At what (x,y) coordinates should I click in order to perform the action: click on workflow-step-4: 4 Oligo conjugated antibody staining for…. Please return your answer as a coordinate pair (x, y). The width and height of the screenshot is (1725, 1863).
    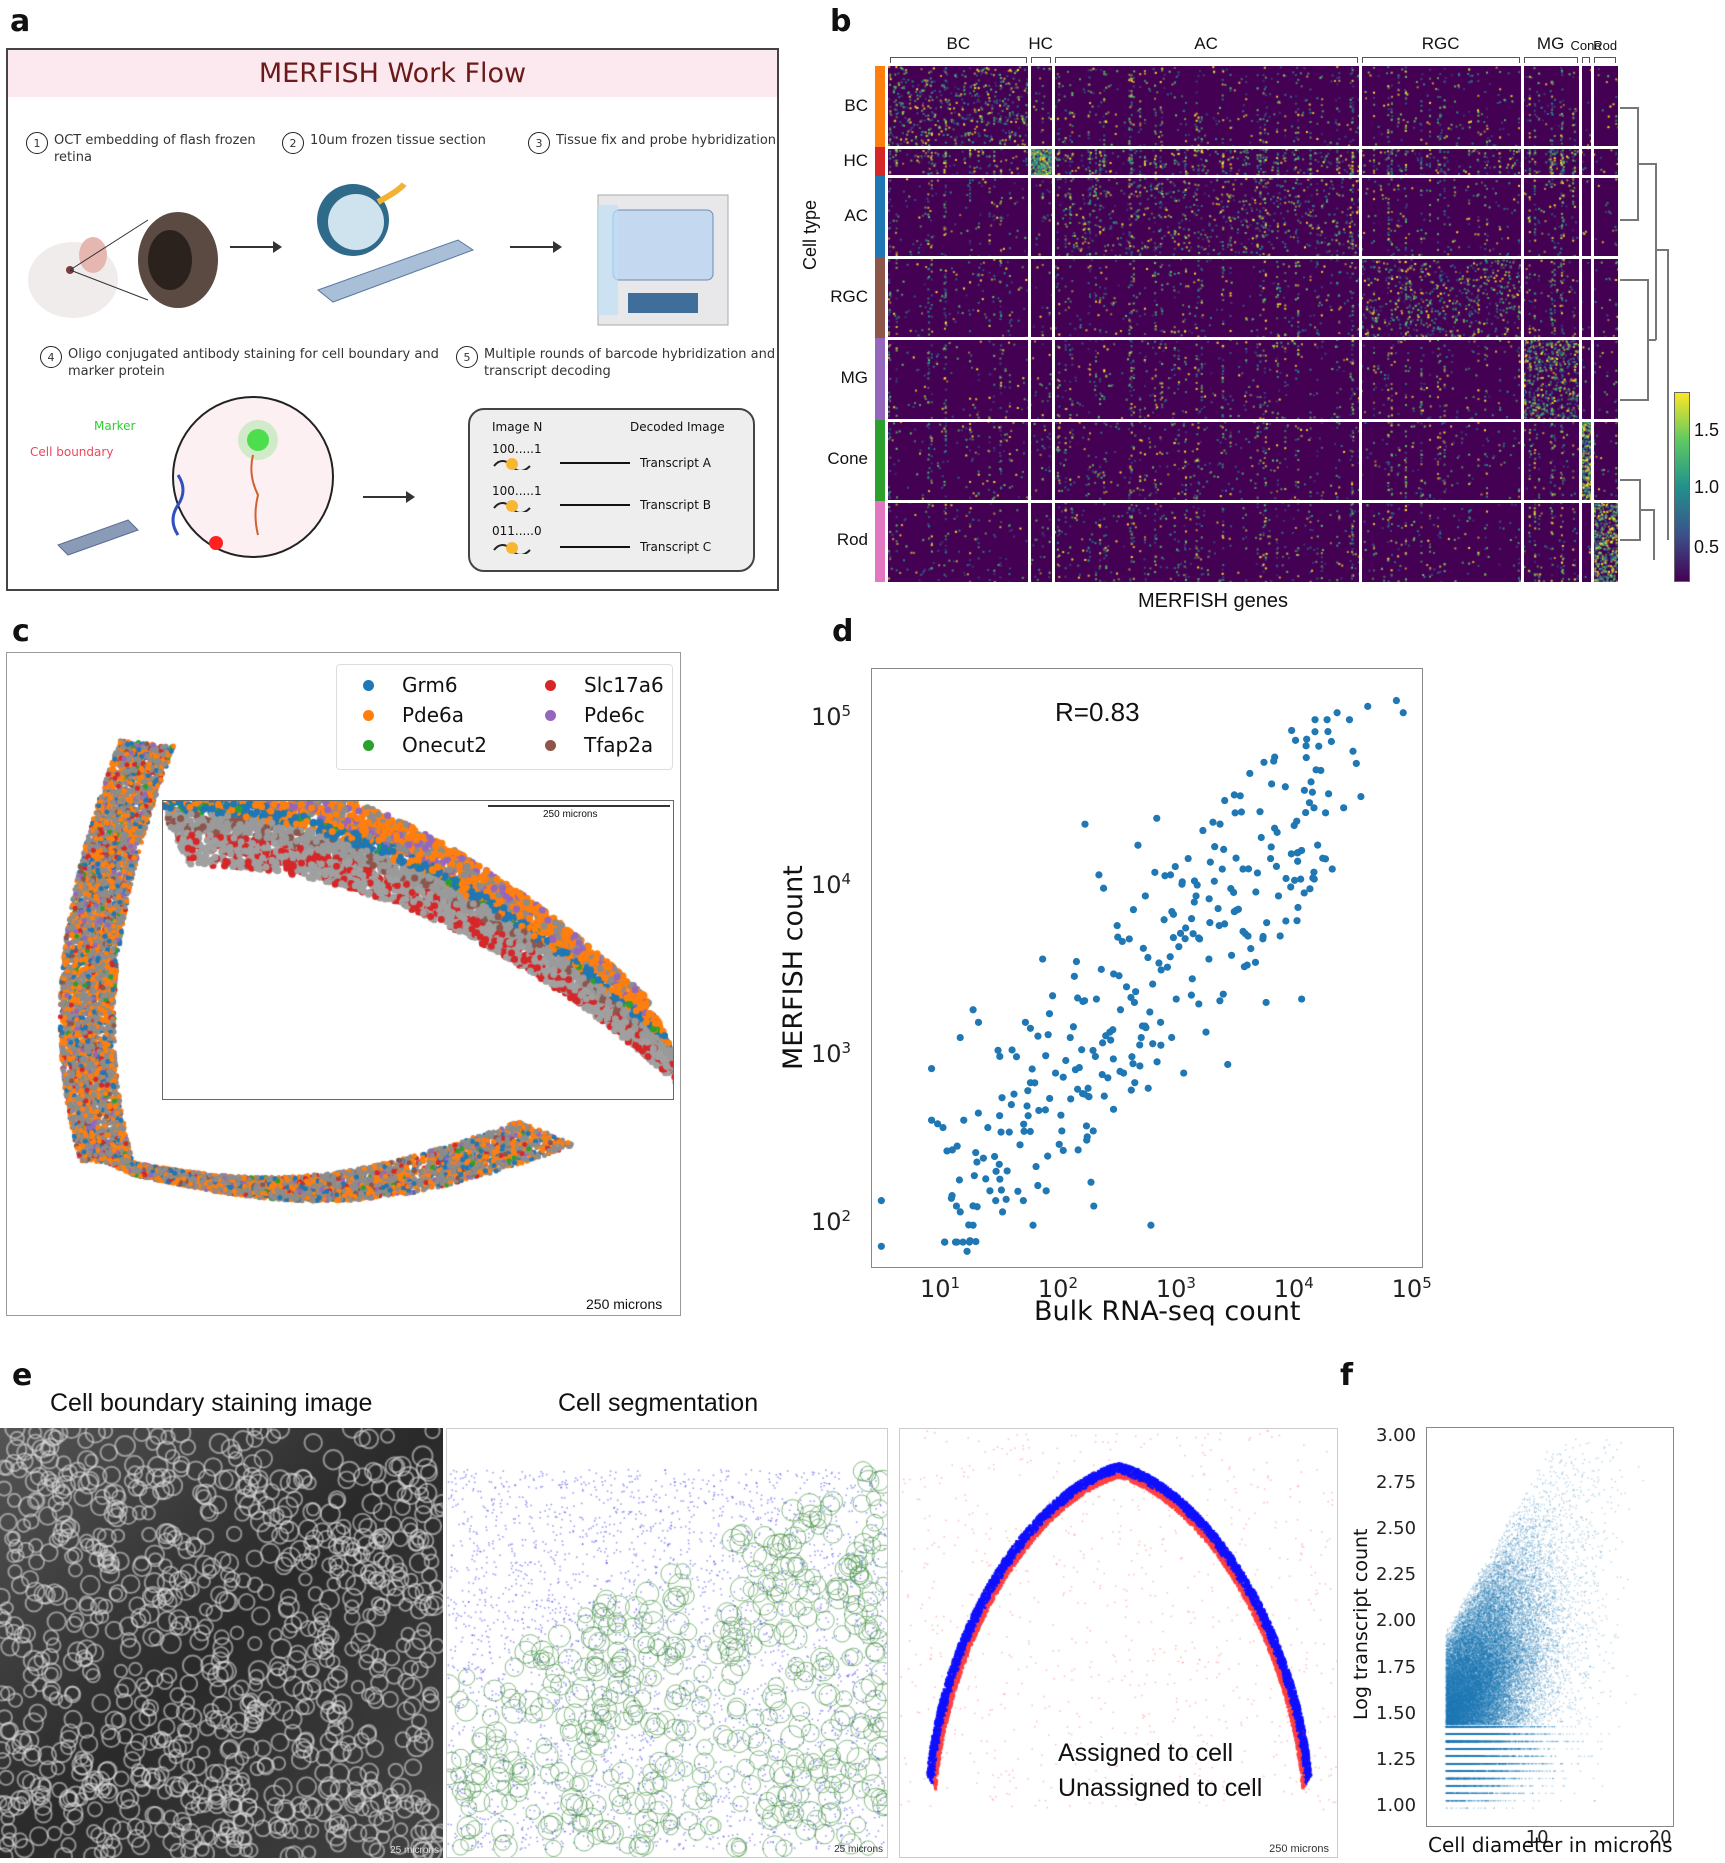
    Looking at the image, I should click on (250, 363).